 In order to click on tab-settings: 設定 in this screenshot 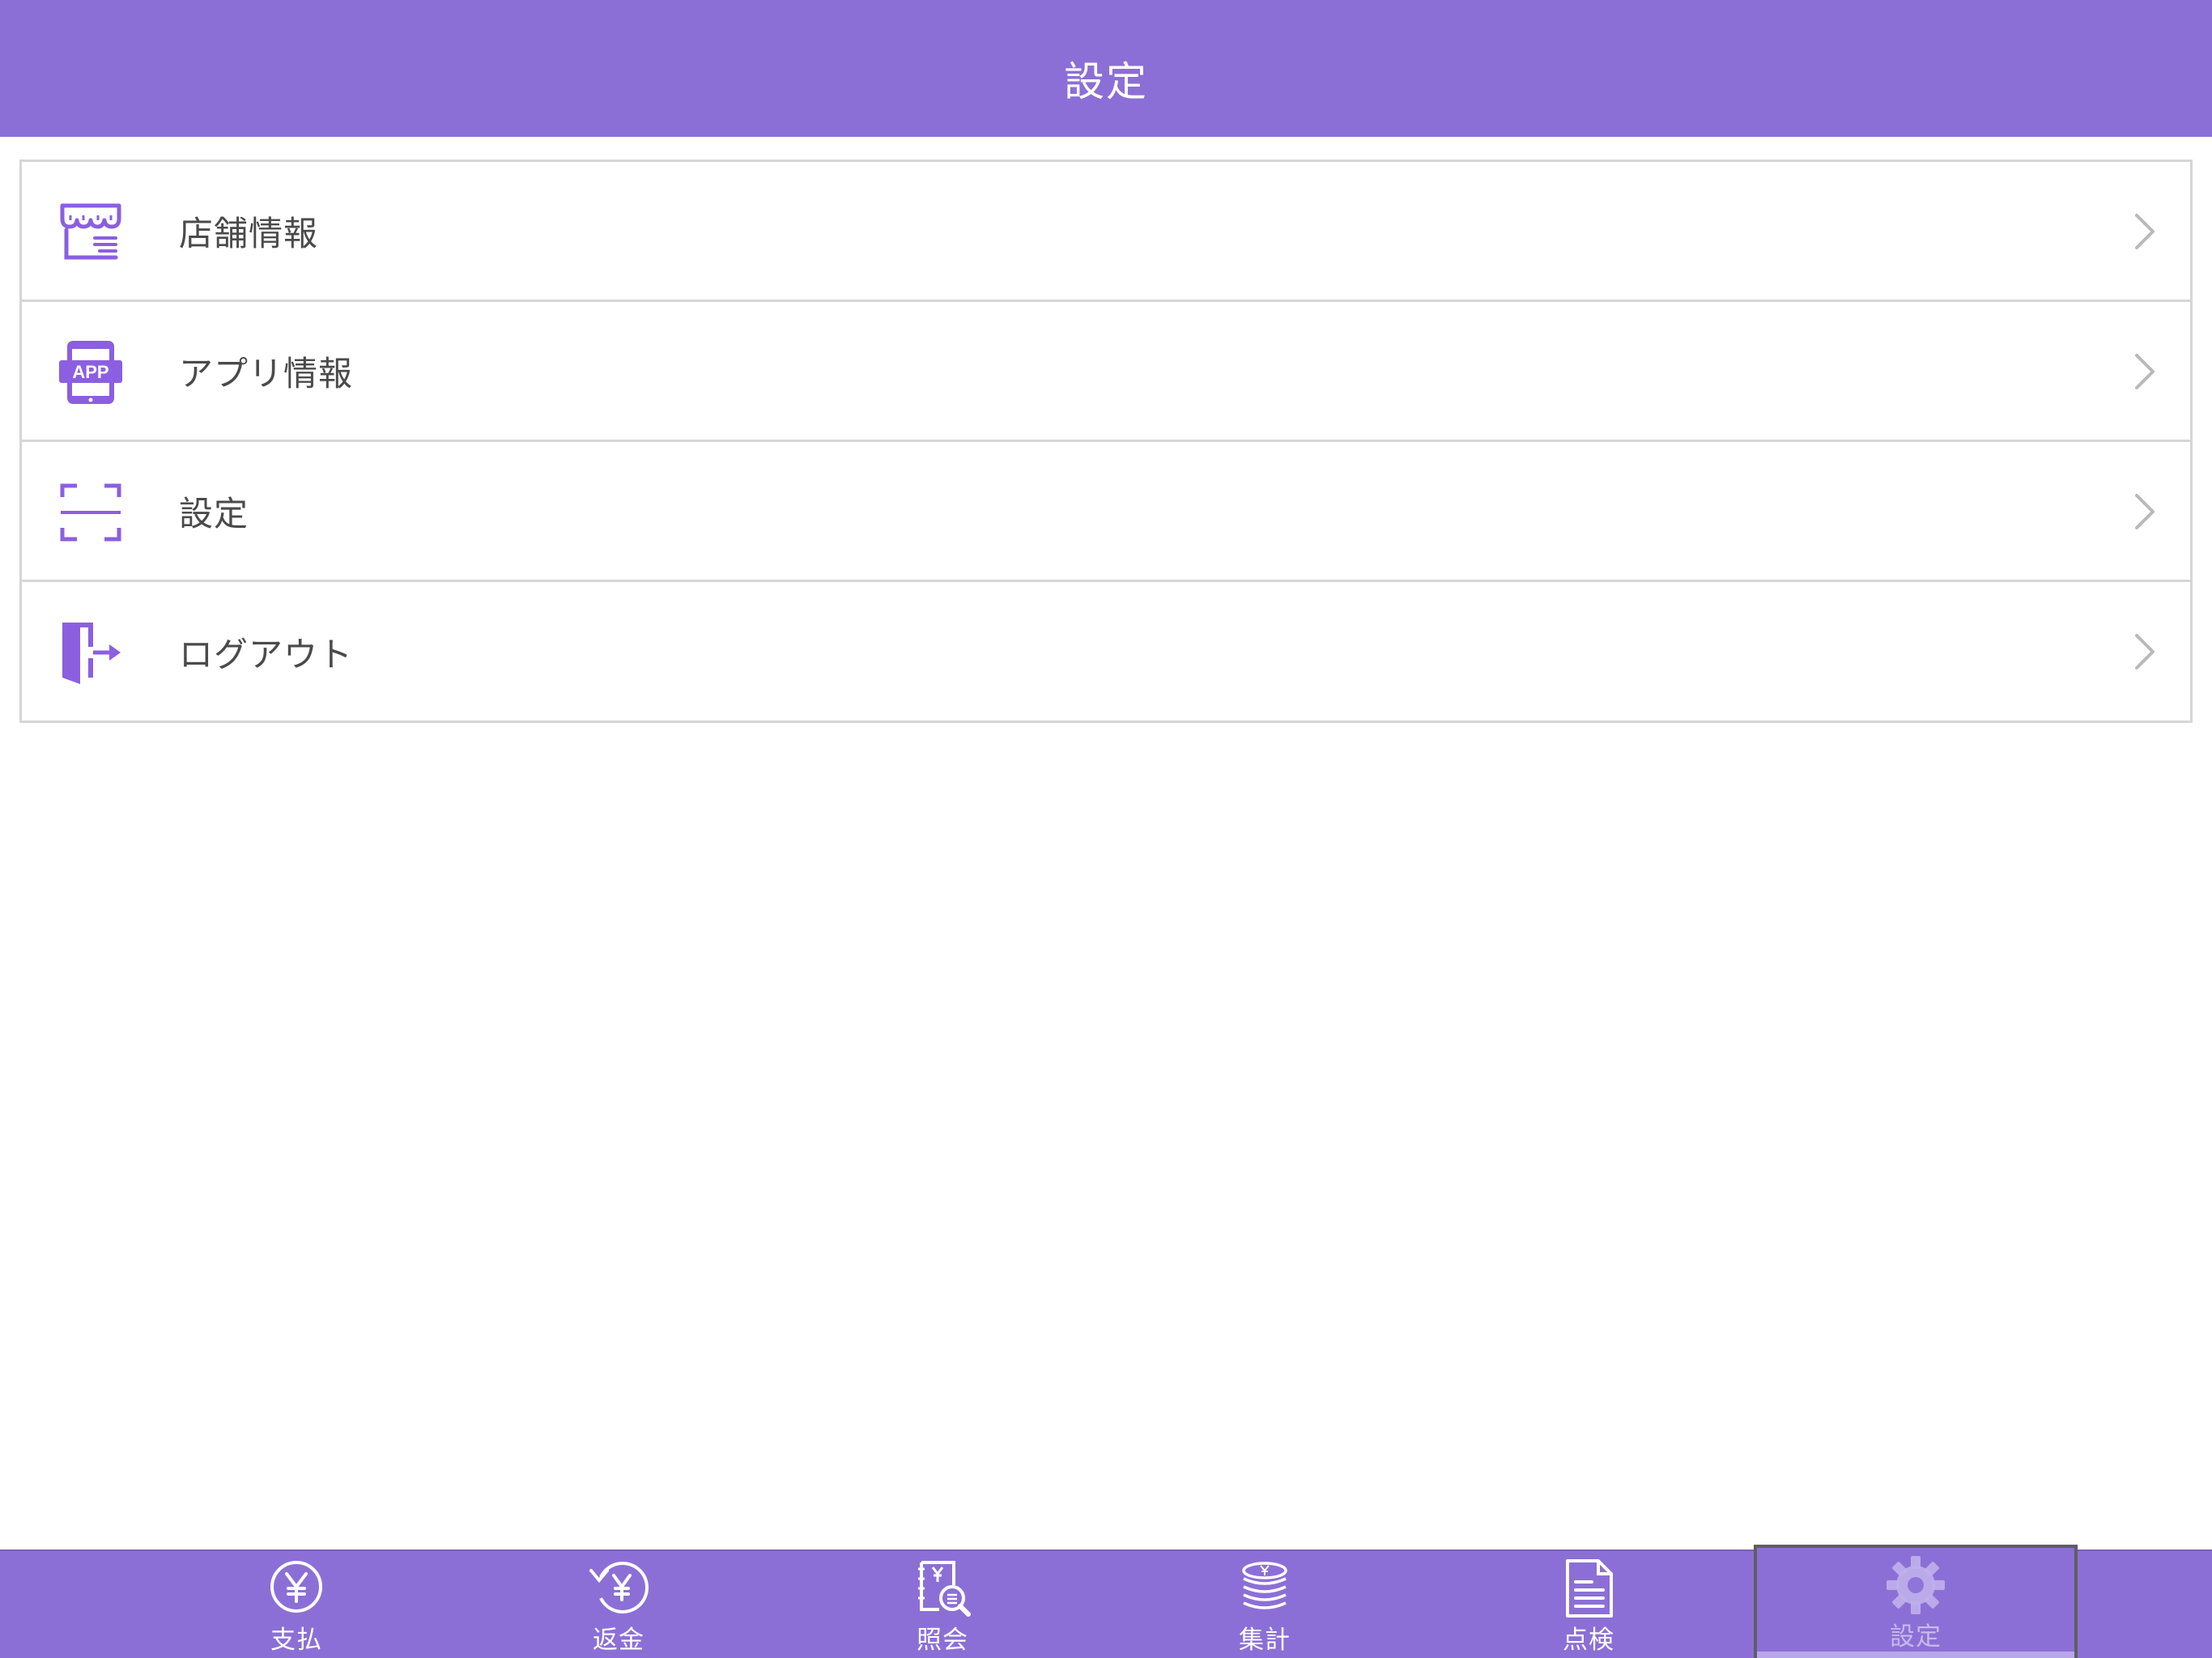, I will do `click(1916, 1601)`.